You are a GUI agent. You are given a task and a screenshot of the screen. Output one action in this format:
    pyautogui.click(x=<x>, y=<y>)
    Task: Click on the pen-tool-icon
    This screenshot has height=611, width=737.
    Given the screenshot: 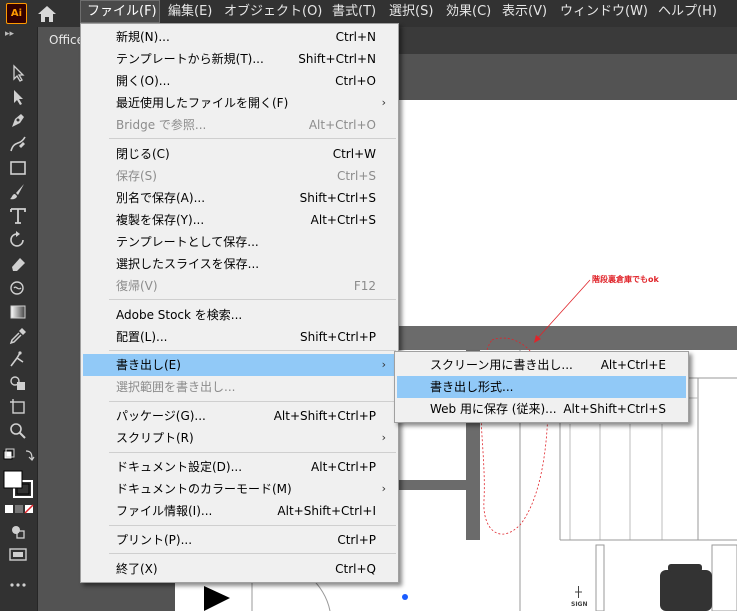 What is the action you would take?
    pyautogui.click(x=18, y=121)
    